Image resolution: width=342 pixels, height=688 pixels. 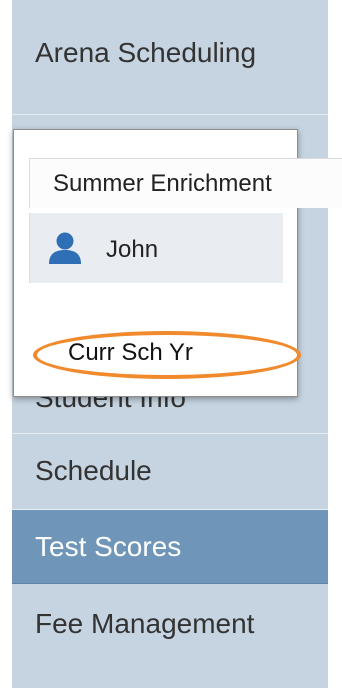 What do you see at coordinates (162, 183) in the screenshot?
I see `school-tab-label: Summer Enrichment` at bounding box center [162, 183].